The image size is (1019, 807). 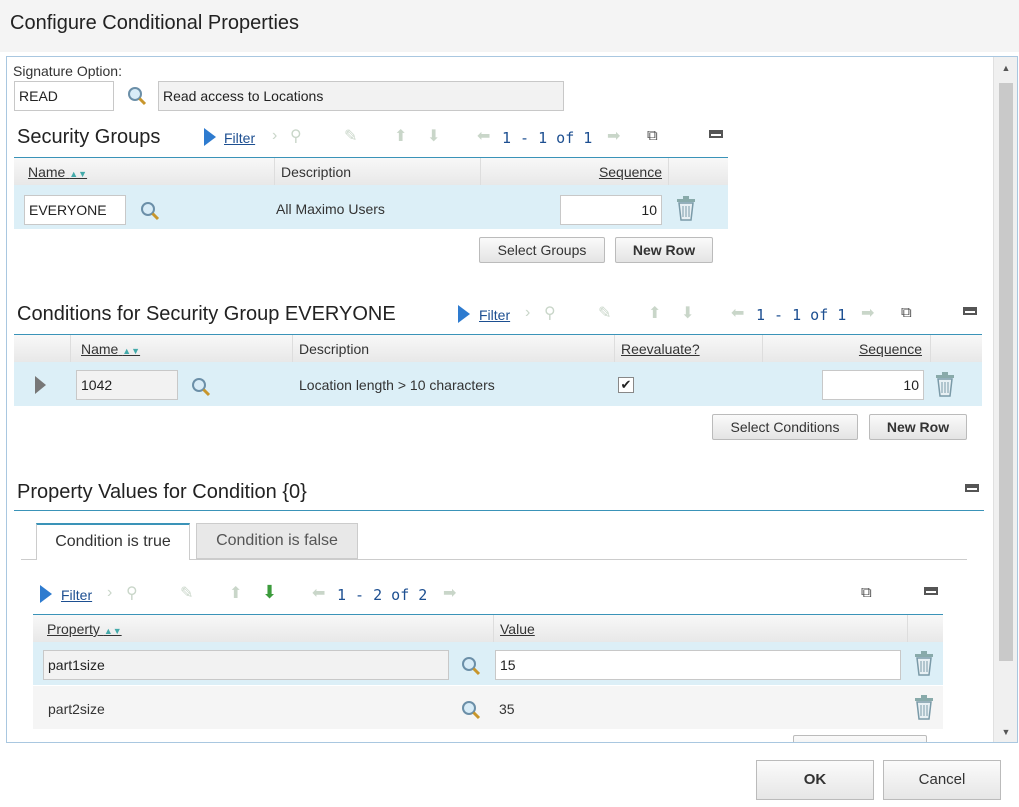 I want to click on column-header-property: Property ▲▼, so click(x=263, y=629).